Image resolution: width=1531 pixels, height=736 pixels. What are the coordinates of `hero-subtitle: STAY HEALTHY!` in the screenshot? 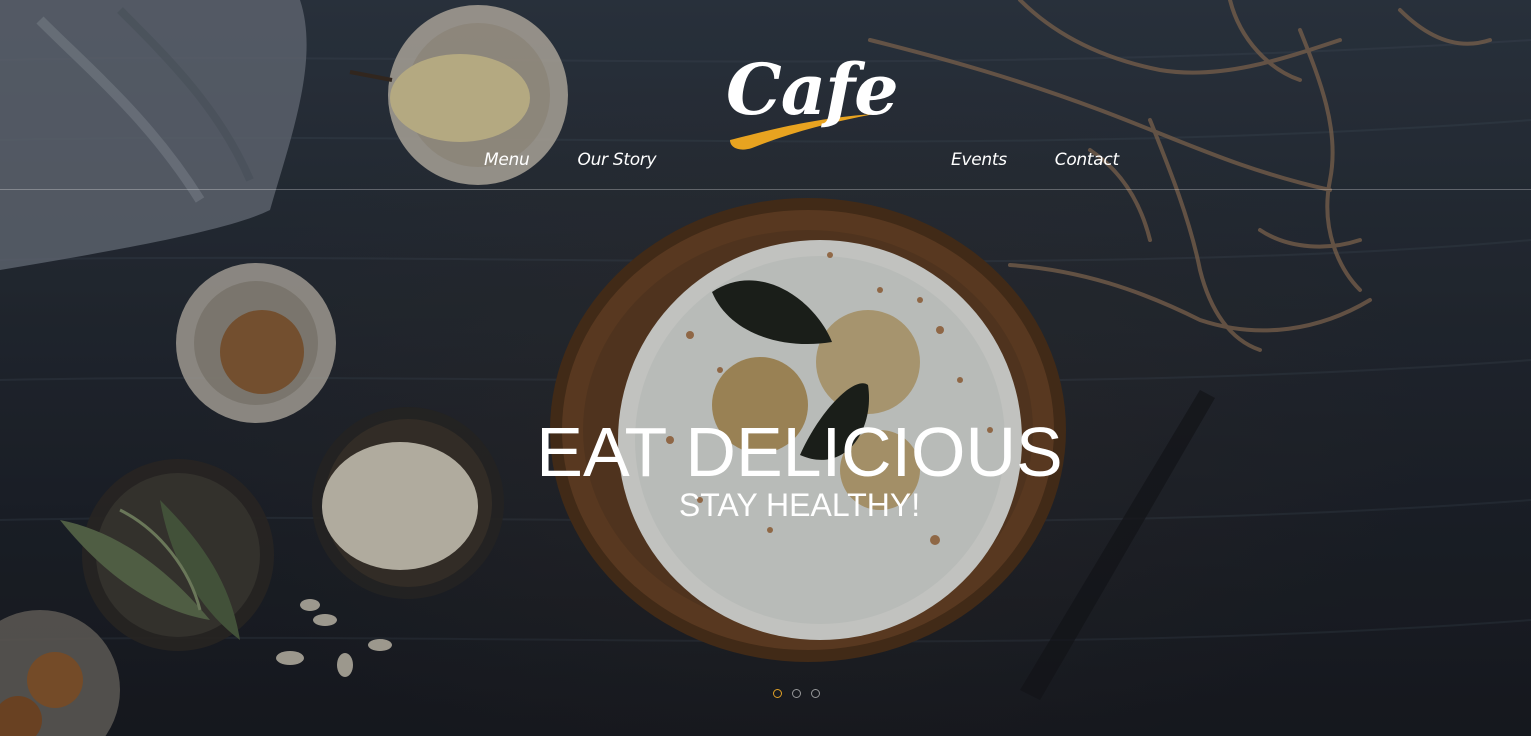 It's located at (799, 505).